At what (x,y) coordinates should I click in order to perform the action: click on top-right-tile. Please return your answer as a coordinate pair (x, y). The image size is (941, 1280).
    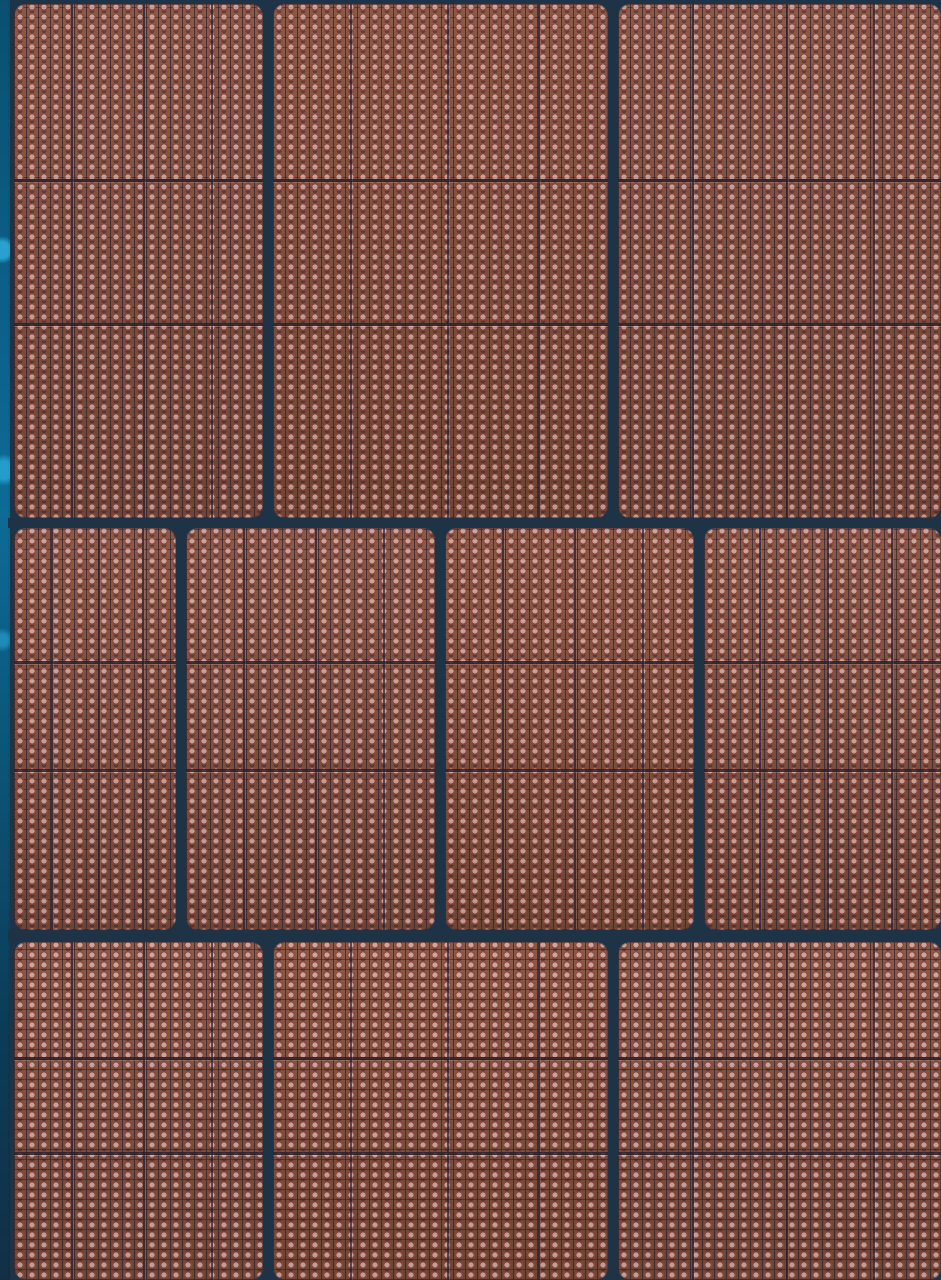
    Looking at the image, I should click on (779, 261).